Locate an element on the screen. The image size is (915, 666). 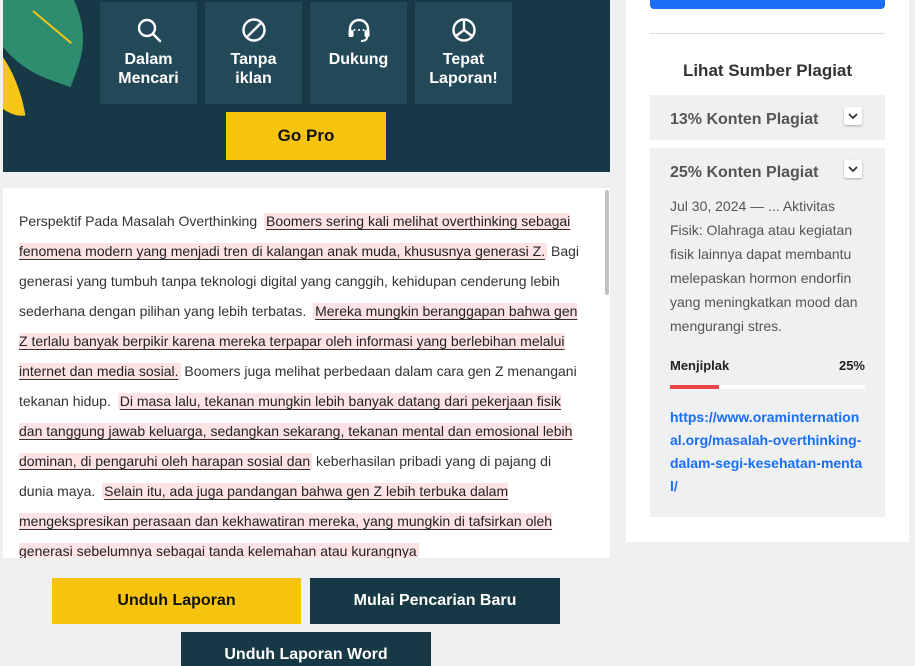
feature-search: Dalam Mencari is located at coordinates (148, 53).